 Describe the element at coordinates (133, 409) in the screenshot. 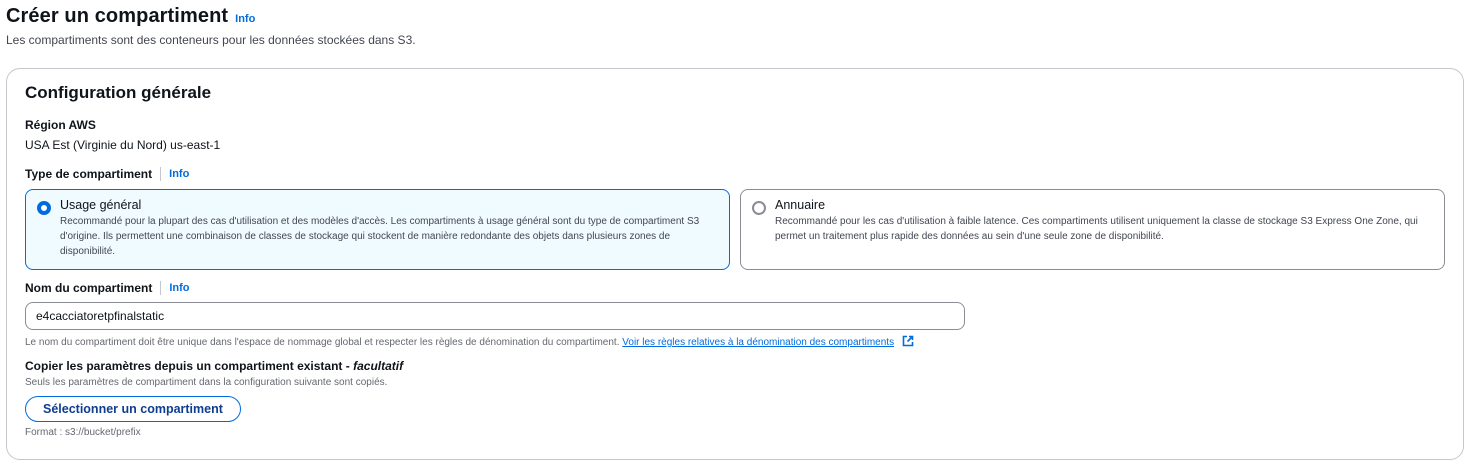

I see `select-bucket-button: Sélectionner un compartiment` at that location.